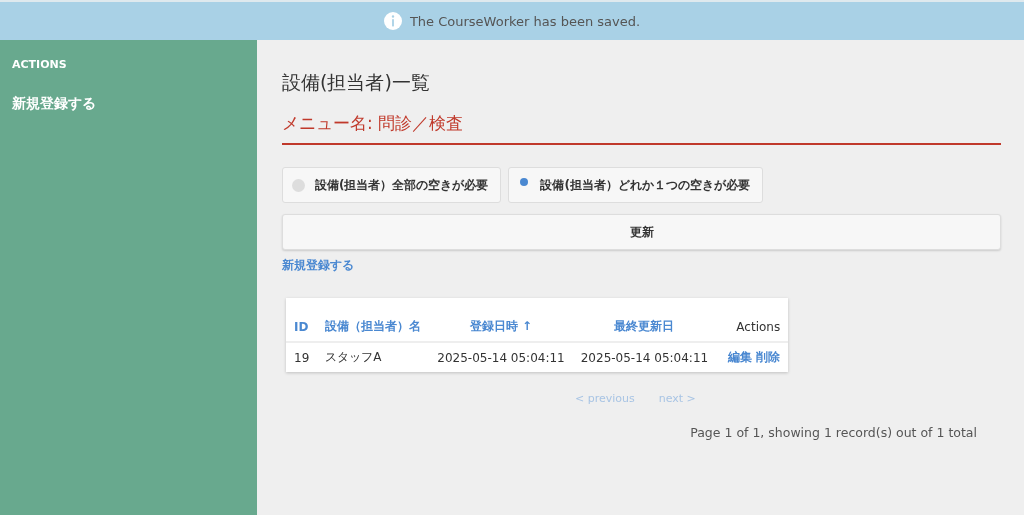 Image resolution: width=1024 pixels, height=515 pixels. Describe the element at coordinates (318, 265) in the screenshot. I see `new-link: 新規登録する` at that location.